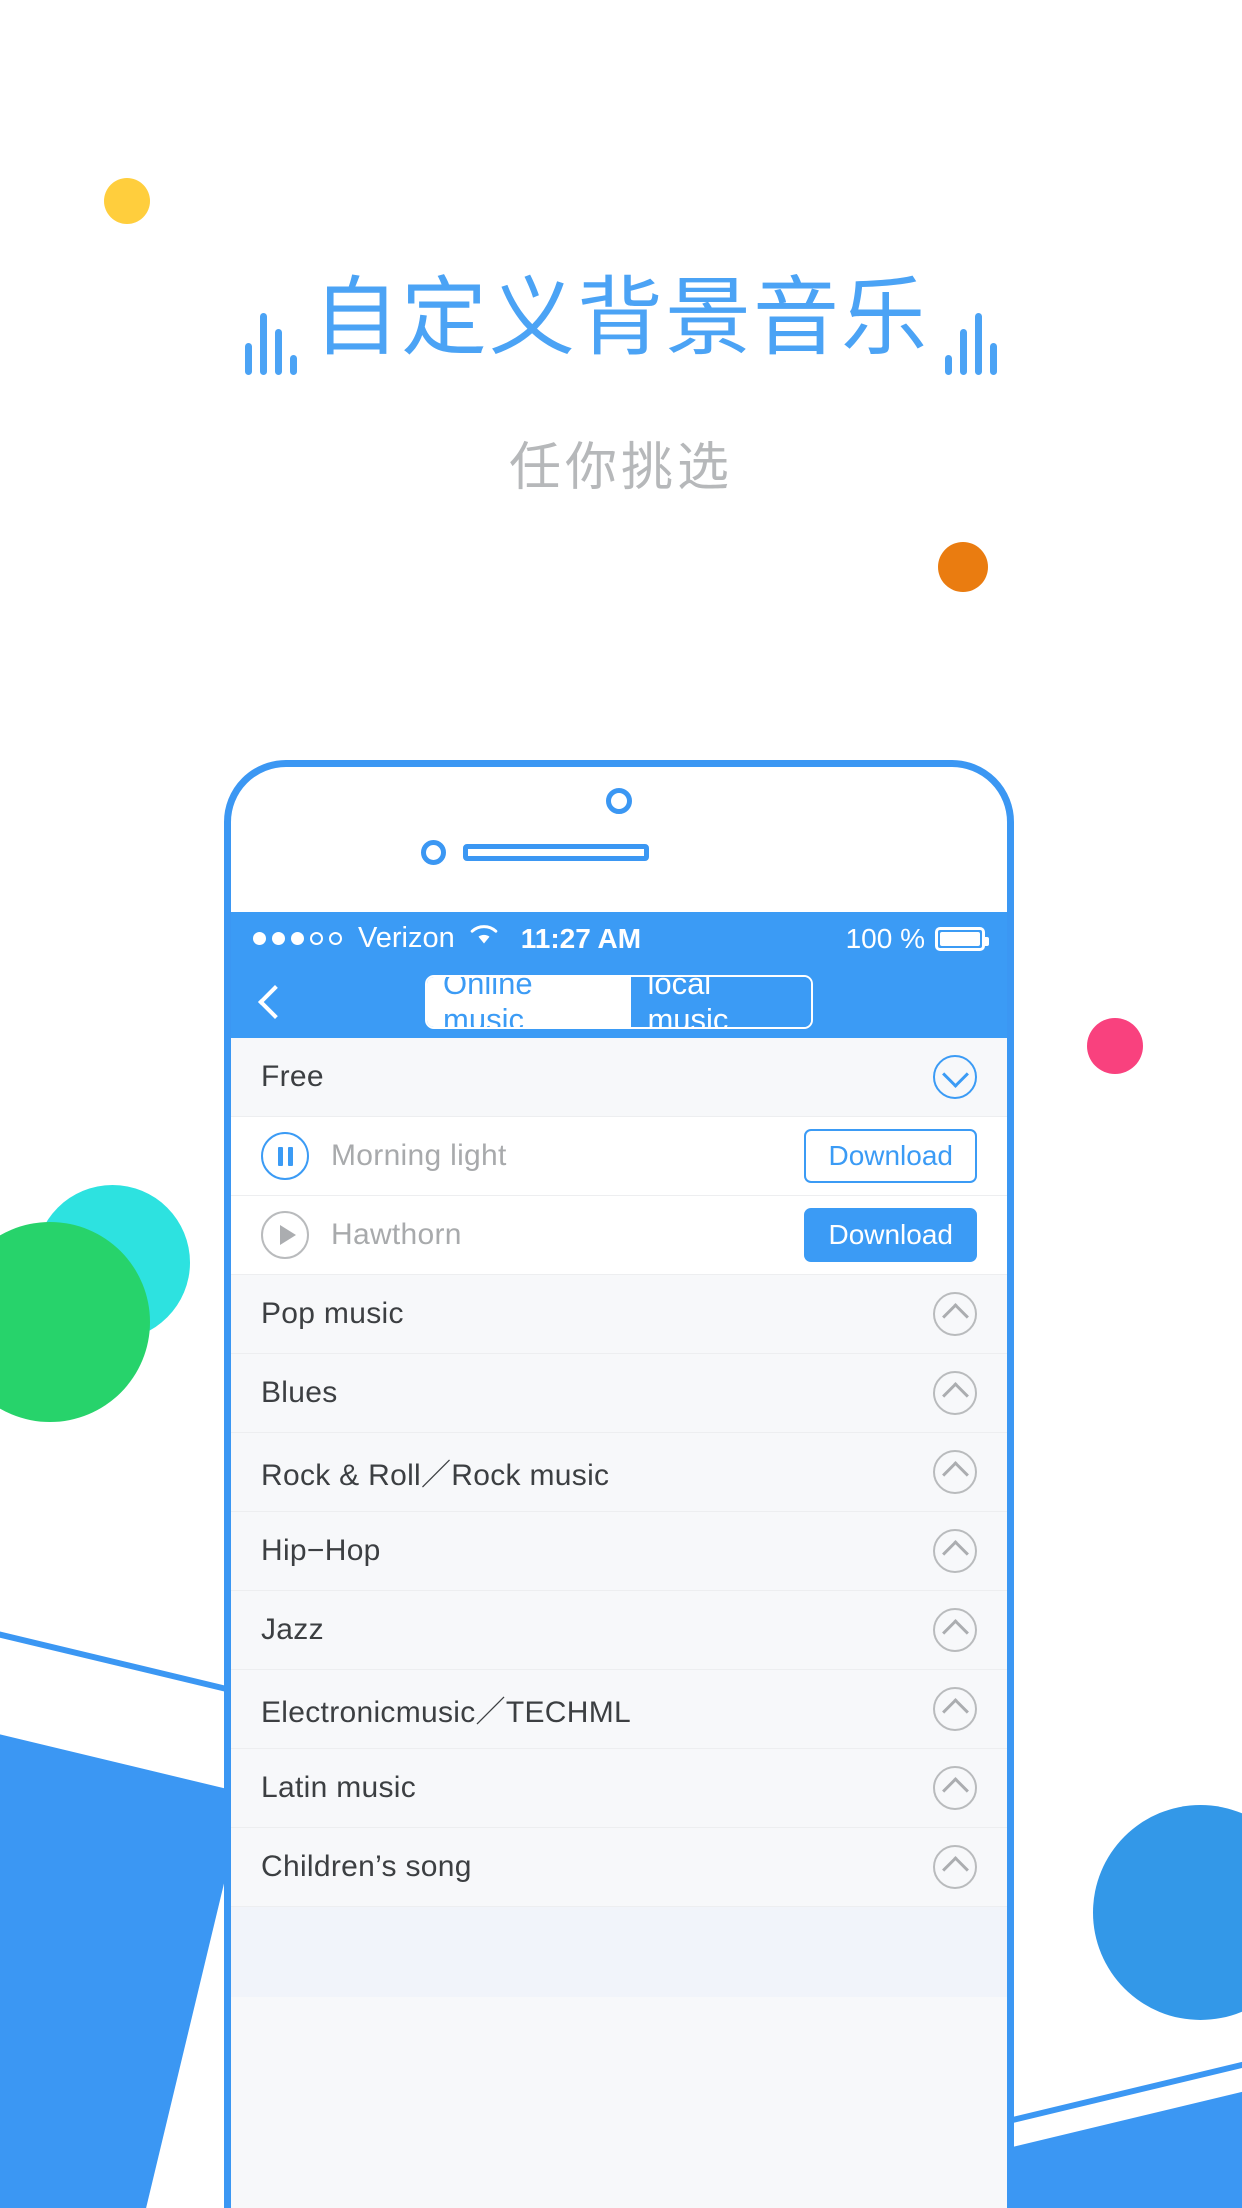  Describe the element at coordinates (446, 1712) in the screenshot. I see `list-row-label: Electronicmusic／TECHML` at that location.